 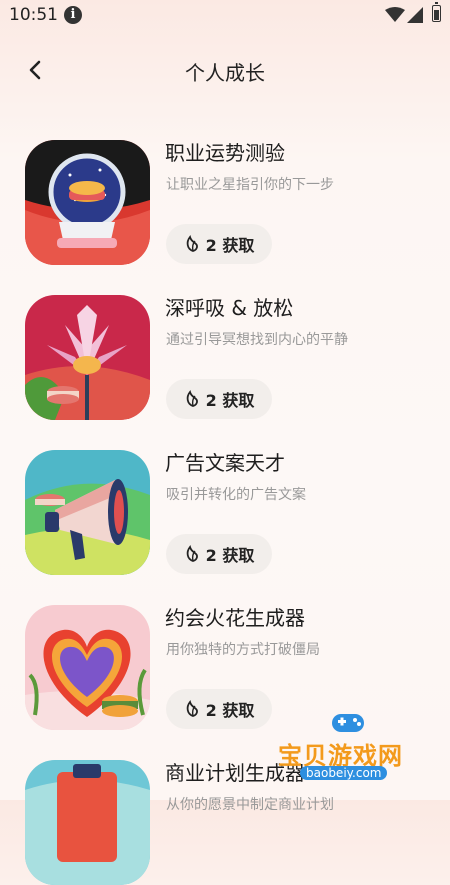 What do you see at coordinates (87, 357) in the screenshot?
I see `deep-breath-thumbnail` at bounding box center [87, 357].